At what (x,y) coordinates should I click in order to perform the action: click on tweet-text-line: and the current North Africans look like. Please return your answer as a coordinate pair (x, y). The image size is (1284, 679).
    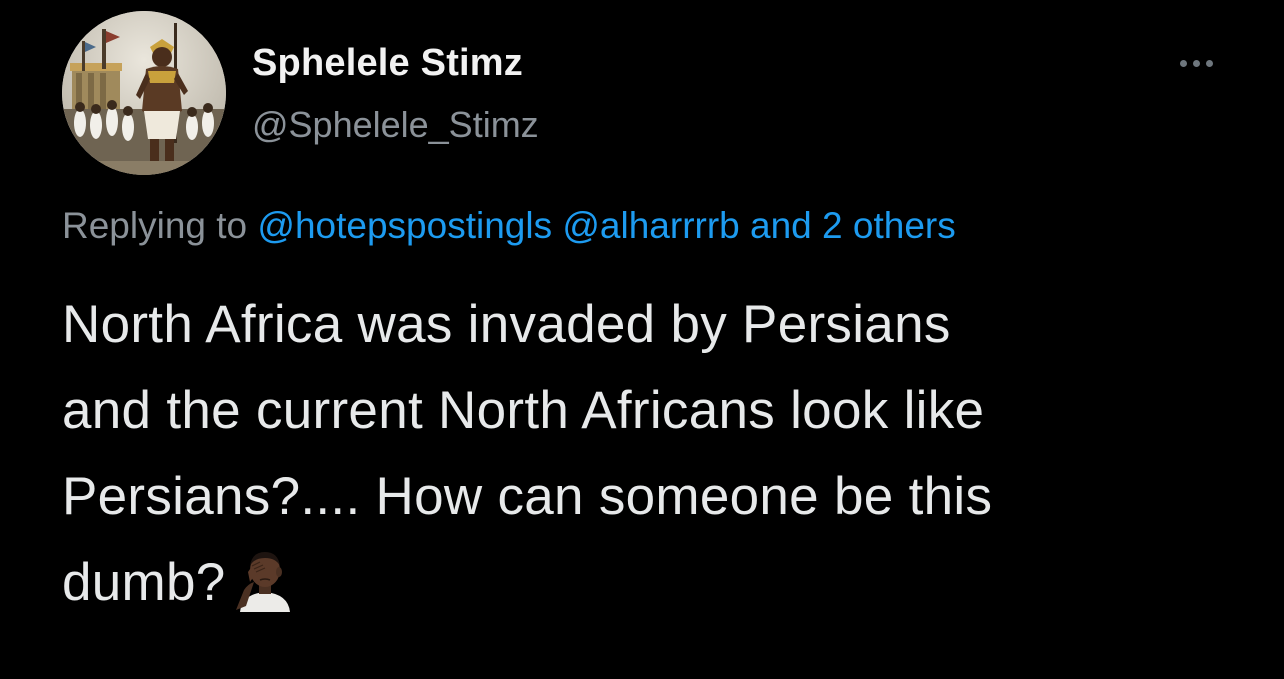
    Looking at the image, I should click on (523, 410).